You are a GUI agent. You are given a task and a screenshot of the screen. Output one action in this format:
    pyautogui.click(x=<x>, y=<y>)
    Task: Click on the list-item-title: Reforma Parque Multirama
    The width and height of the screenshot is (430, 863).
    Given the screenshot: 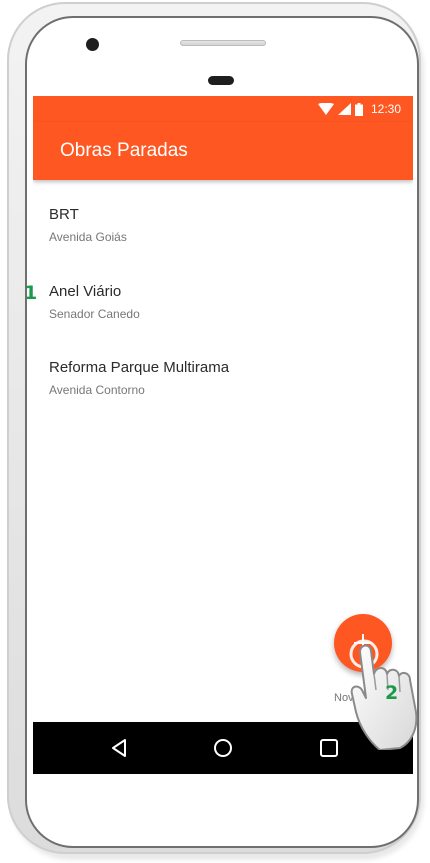 What is the action you would take?
    pyautogui.click(x=139, y=367)
    